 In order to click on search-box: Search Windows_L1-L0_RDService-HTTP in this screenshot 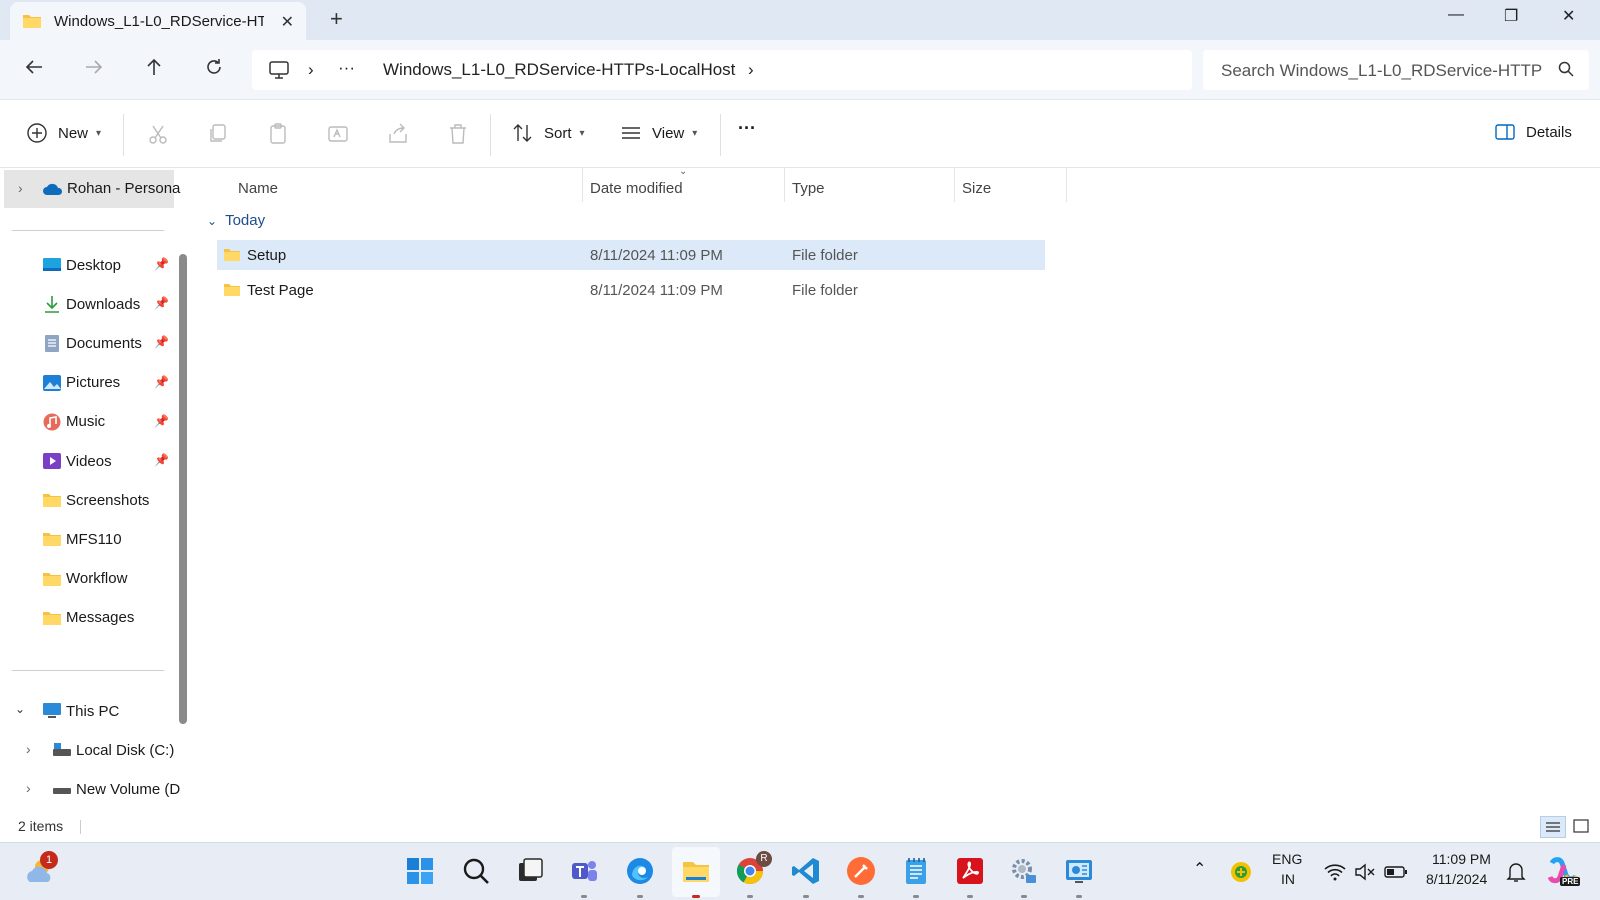, I will do `click(1396, 70)`.